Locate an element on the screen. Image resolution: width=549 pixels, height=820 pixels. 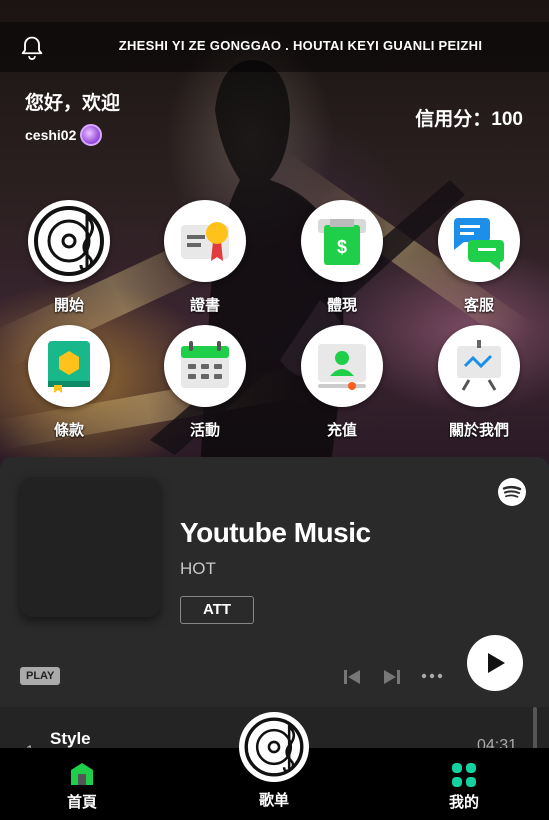
credit-score: 信用分：100 is located at coordinates (469, 119).